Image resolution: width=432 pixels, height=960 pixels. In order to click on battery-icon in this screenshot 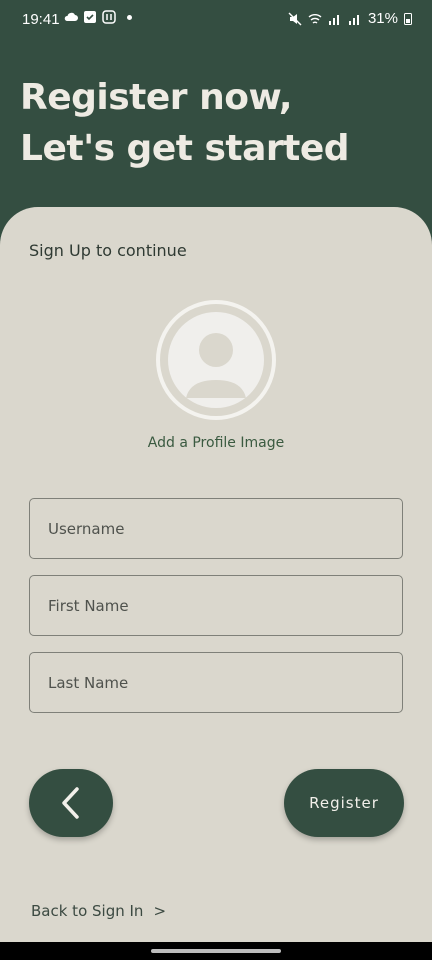, I will do `click(408, 19)`.